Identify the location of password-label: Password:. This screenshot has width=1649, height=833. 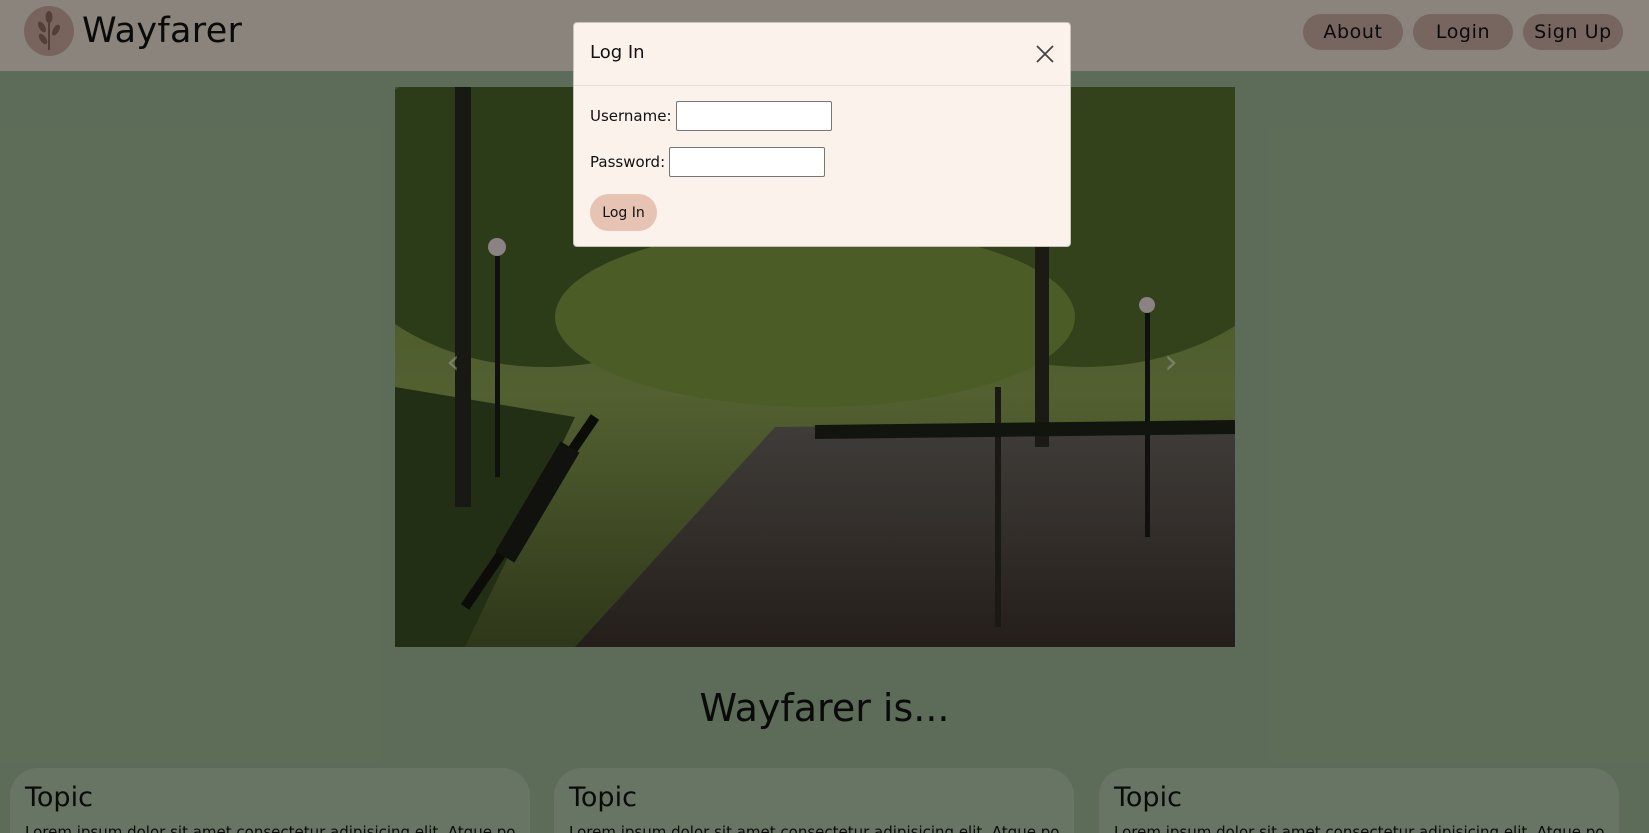
(628, 162).